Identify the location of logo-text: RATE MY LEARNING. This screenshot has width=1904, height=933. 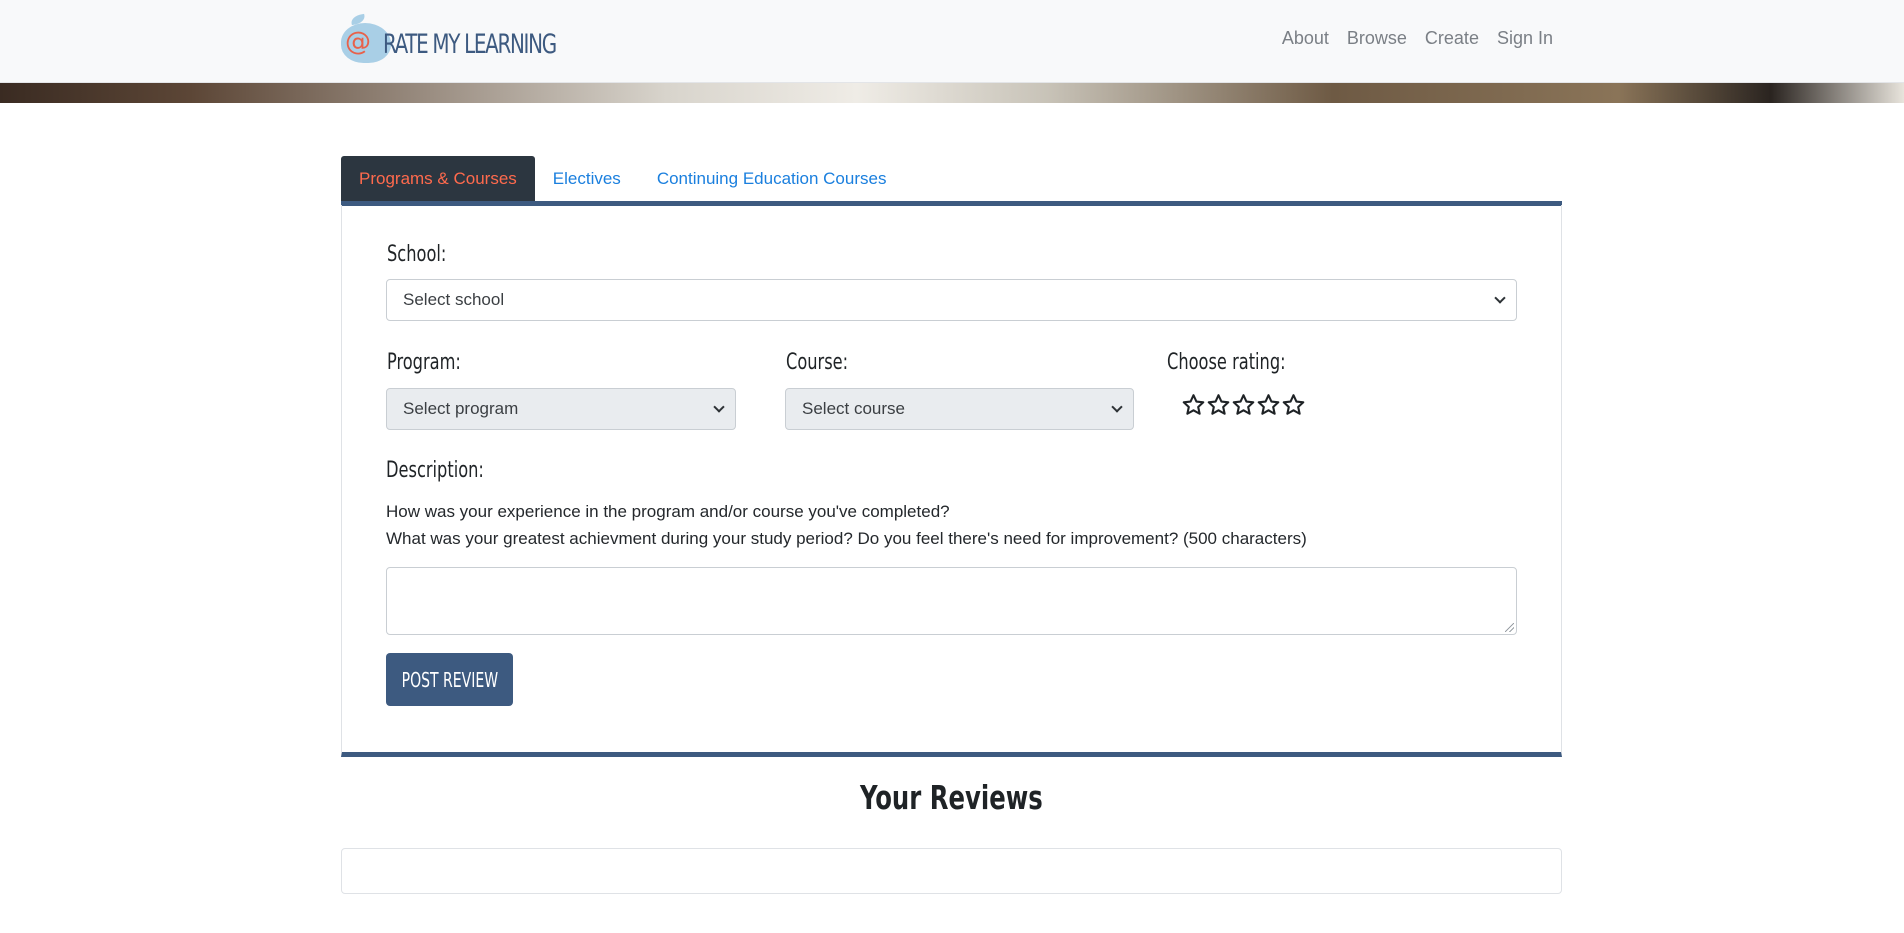
(470, 44).